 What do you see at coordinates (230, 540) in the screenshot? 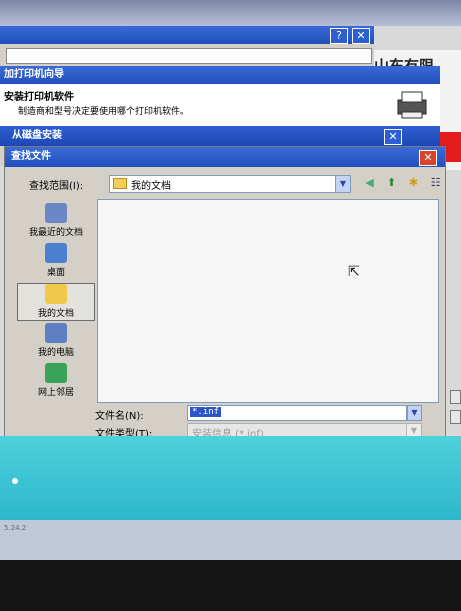
I see `taskbar: 5.24.2` at bounding box center [230, 540].